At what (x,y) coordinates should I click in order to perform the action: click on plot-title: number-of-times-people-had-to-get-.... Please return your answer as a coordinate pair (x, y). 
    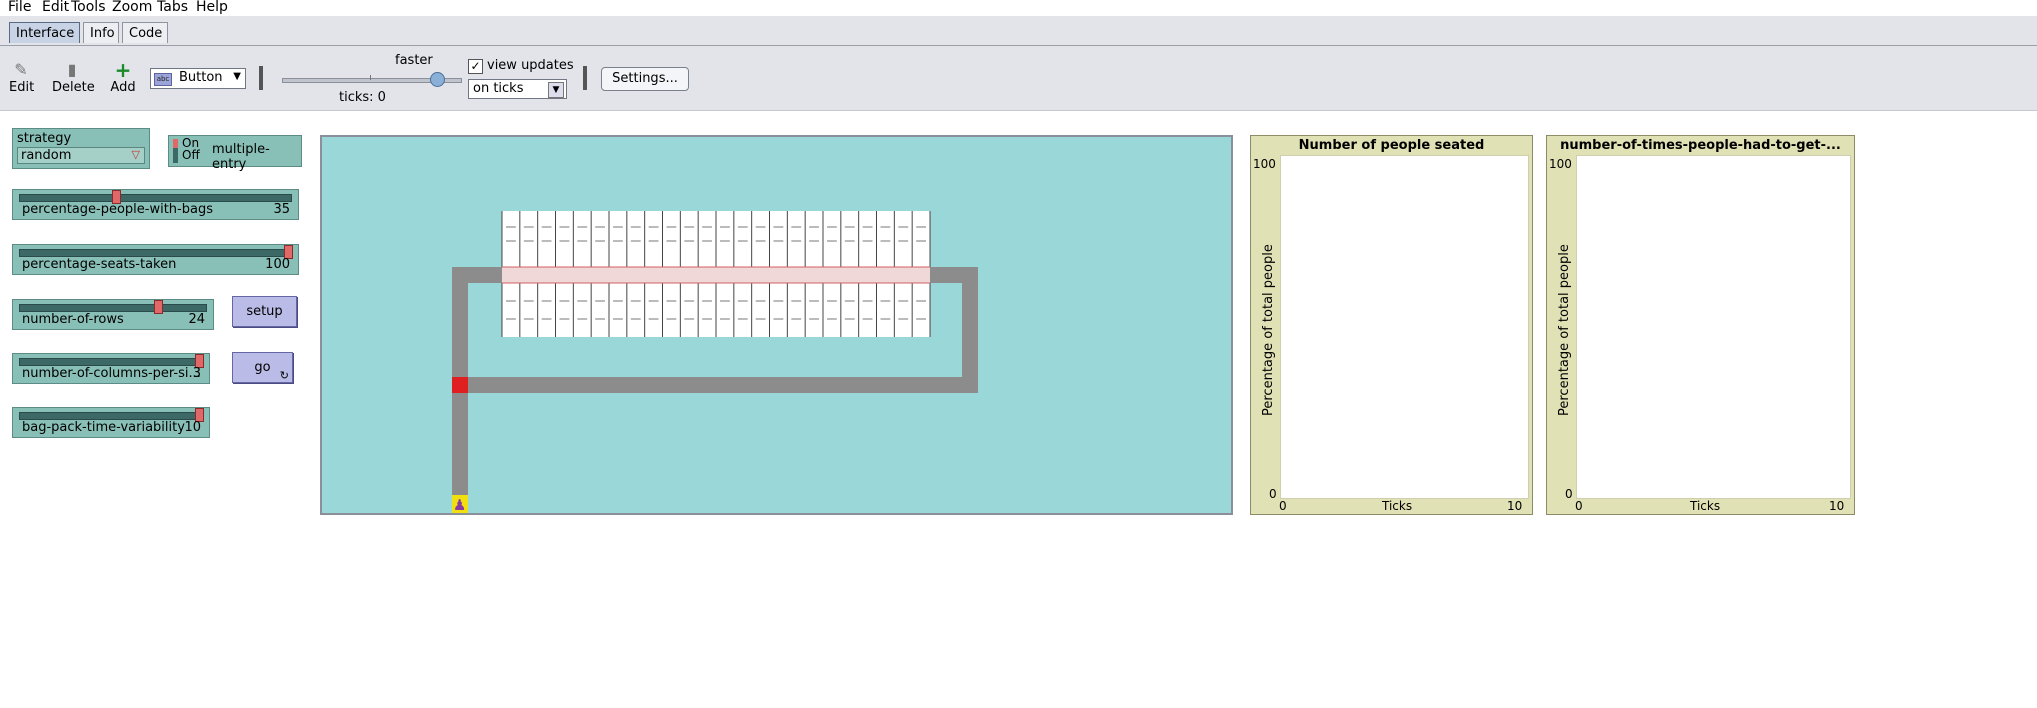
    Looking at the image, I should click on (1700, 145).